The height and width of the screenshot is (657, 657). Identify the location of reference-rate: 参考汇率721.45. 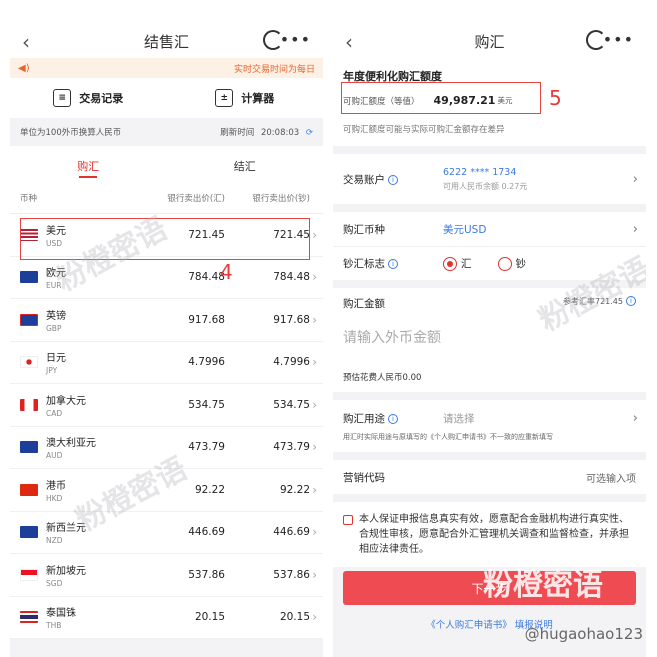
(593, 301).